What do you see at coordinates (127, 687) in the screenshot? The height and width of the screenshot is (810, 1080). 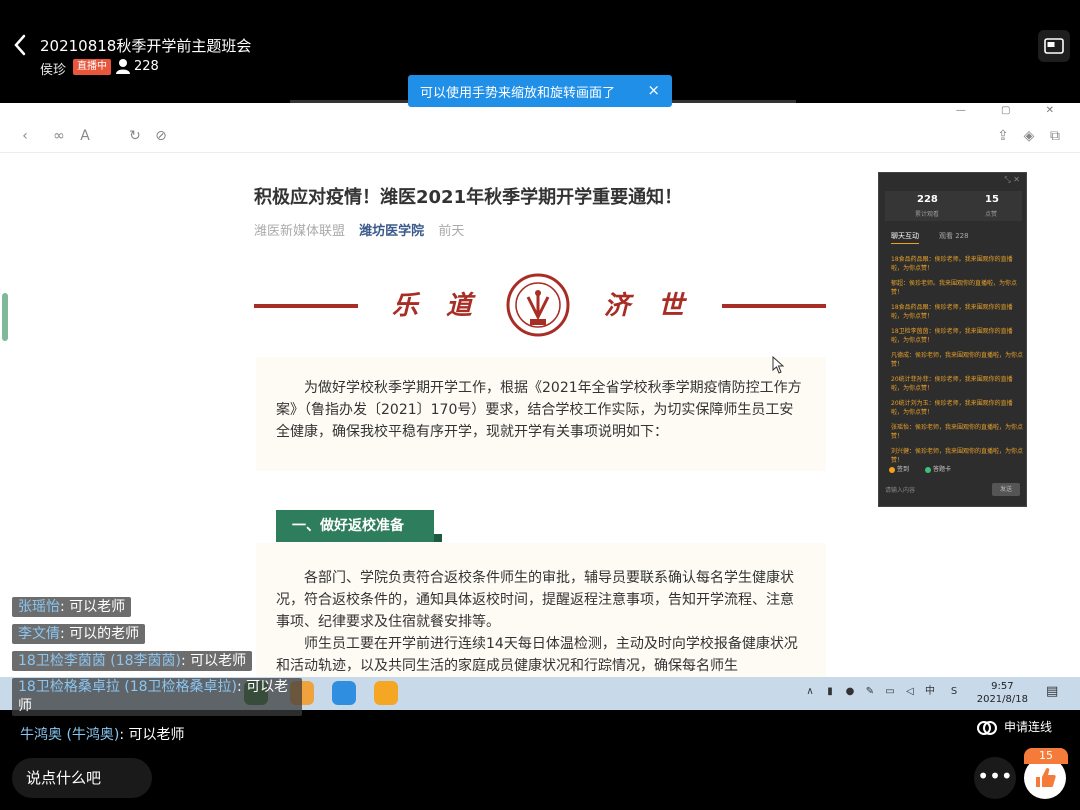 I see `chat-nickname: 18卫检格桑卓拉 (18卫检格桑卓拉)` at bounding box center [127, 687].